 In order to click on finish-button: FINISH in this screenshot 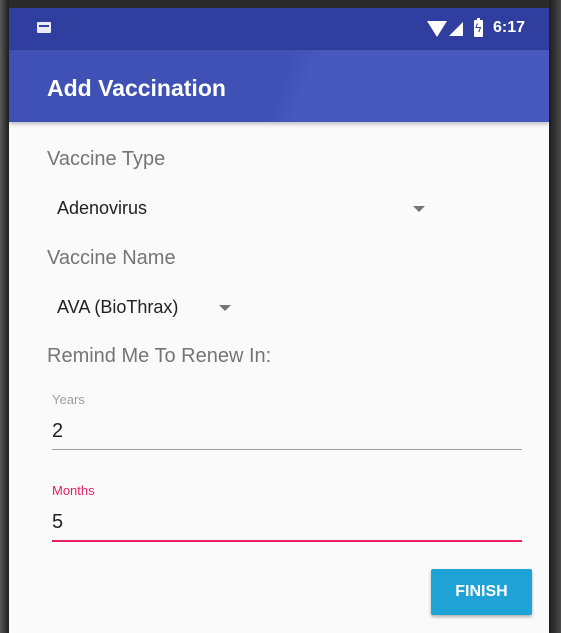, I will do `click(481, 592)`.